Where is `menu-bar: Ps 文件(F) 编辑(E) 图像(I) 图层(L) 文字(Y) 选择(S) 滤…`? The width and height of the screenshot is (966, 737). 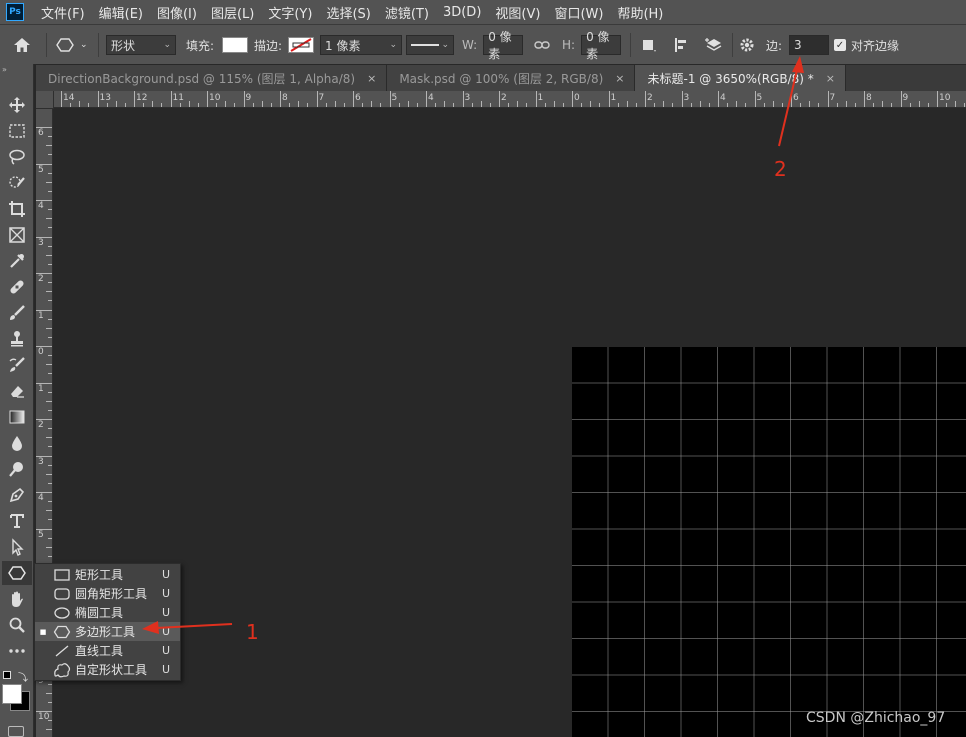 menu-bar: Ps 文件(F) 编辑(E) 图像(I) 图层(L) 文字(Y) 选择(S) 滤… is located at coordinates (483, 12).